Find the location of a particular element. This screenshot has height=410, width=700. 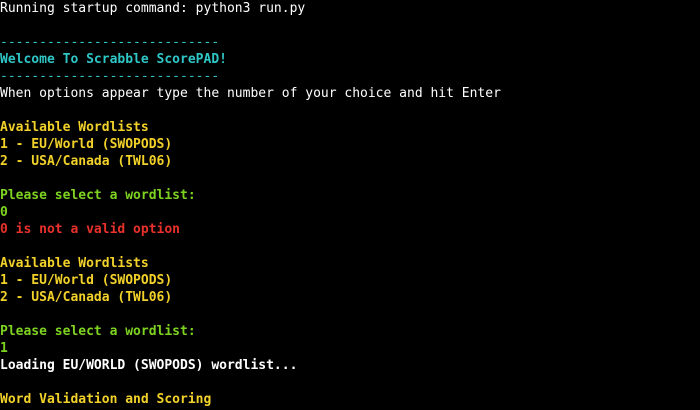

welcome-banner: Welcome To Scrabble ScorePAD! is located at coordinates (113, 59).